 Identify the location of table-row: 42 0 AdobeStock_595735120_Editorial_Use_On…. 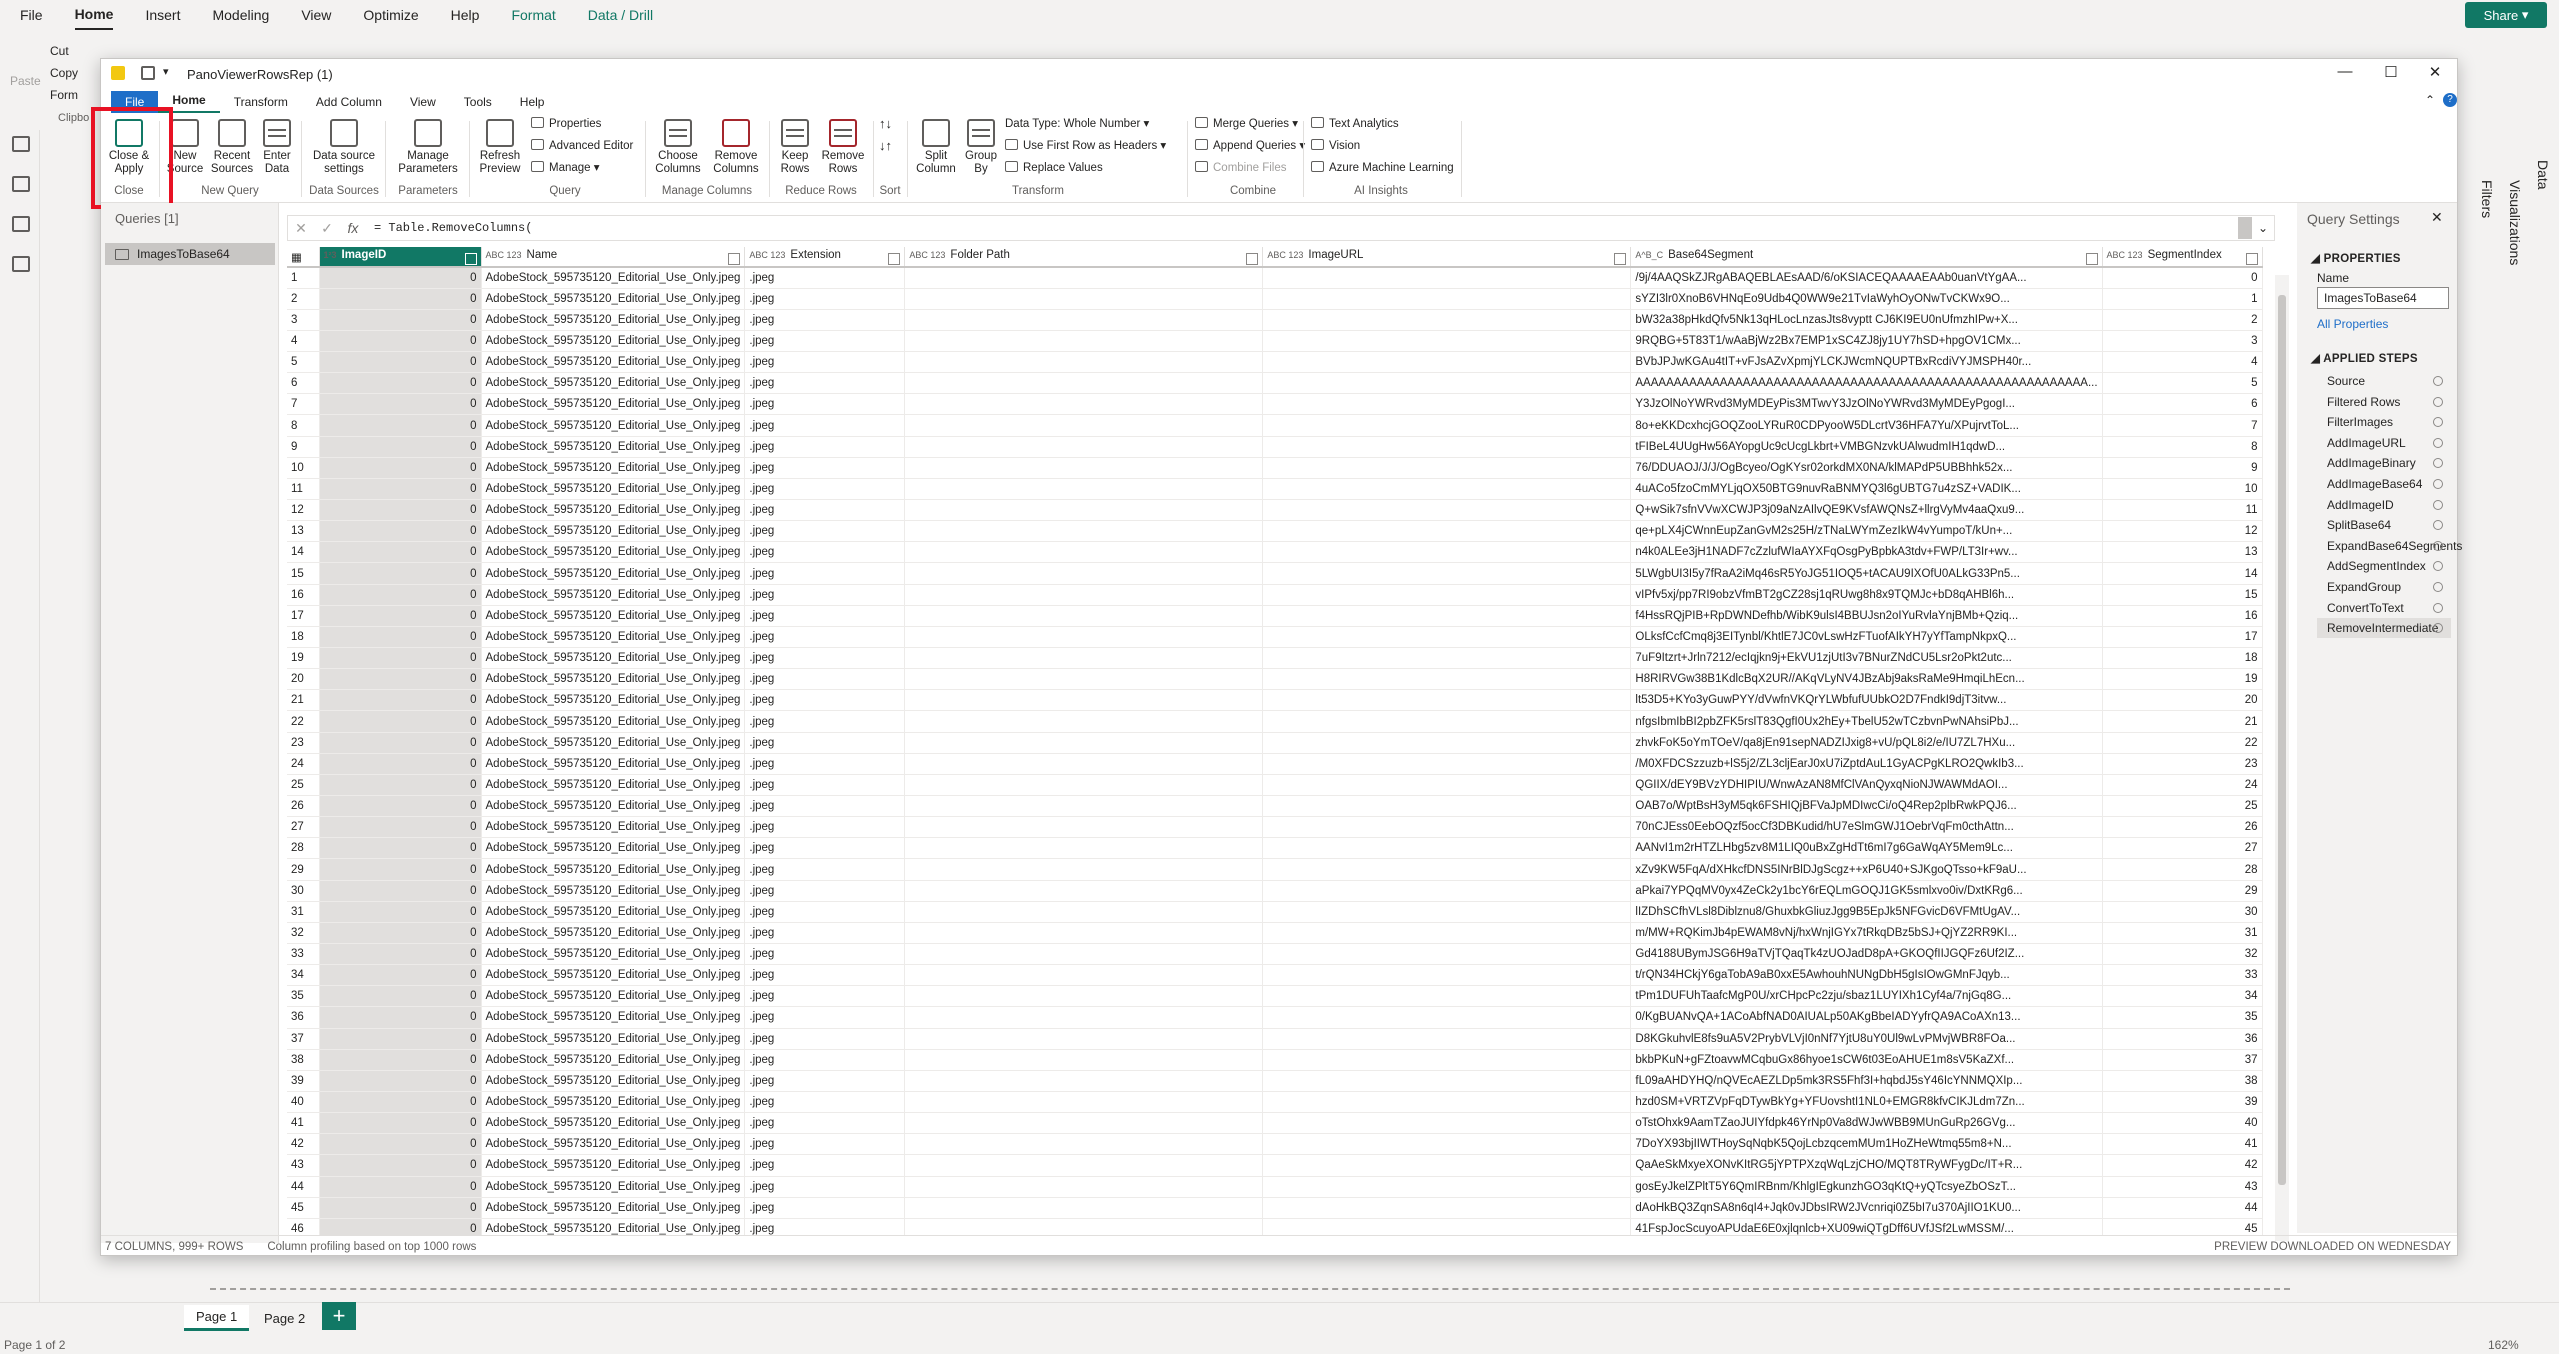
(1275, 1144).